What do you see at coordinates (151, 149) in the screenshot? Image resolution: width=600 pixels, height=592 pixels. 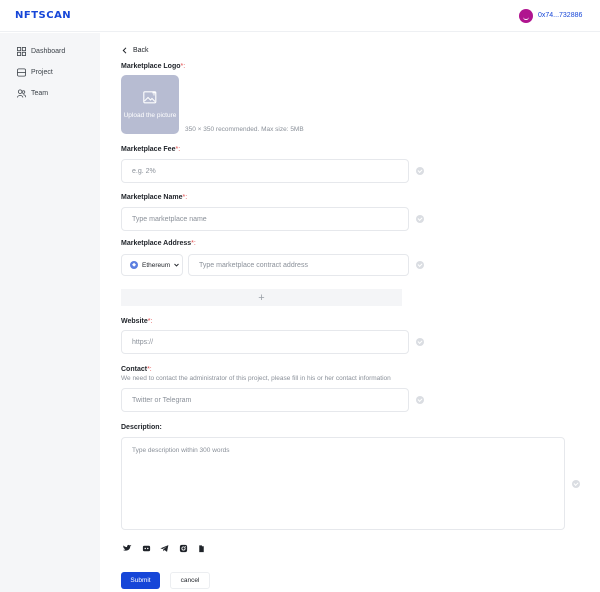 I see `fee-label: Marketplace Fee*:` at bounding box center [151, 149].